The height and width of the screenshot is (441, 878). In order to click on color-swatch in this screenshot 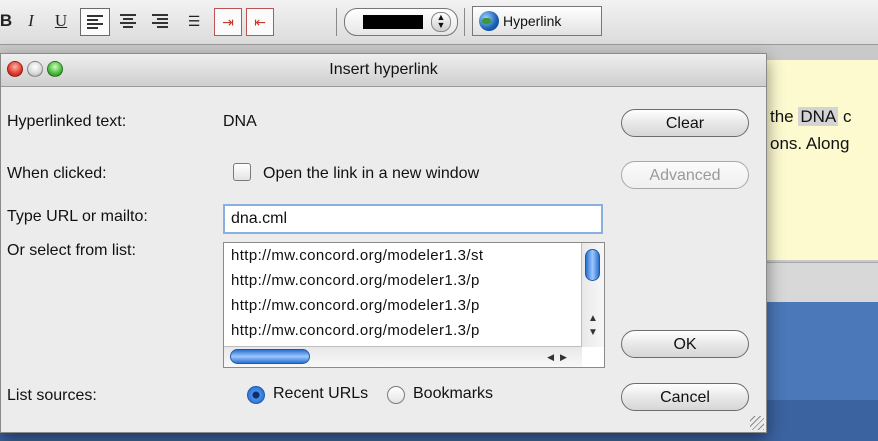, I will do `click(393, 22)`.